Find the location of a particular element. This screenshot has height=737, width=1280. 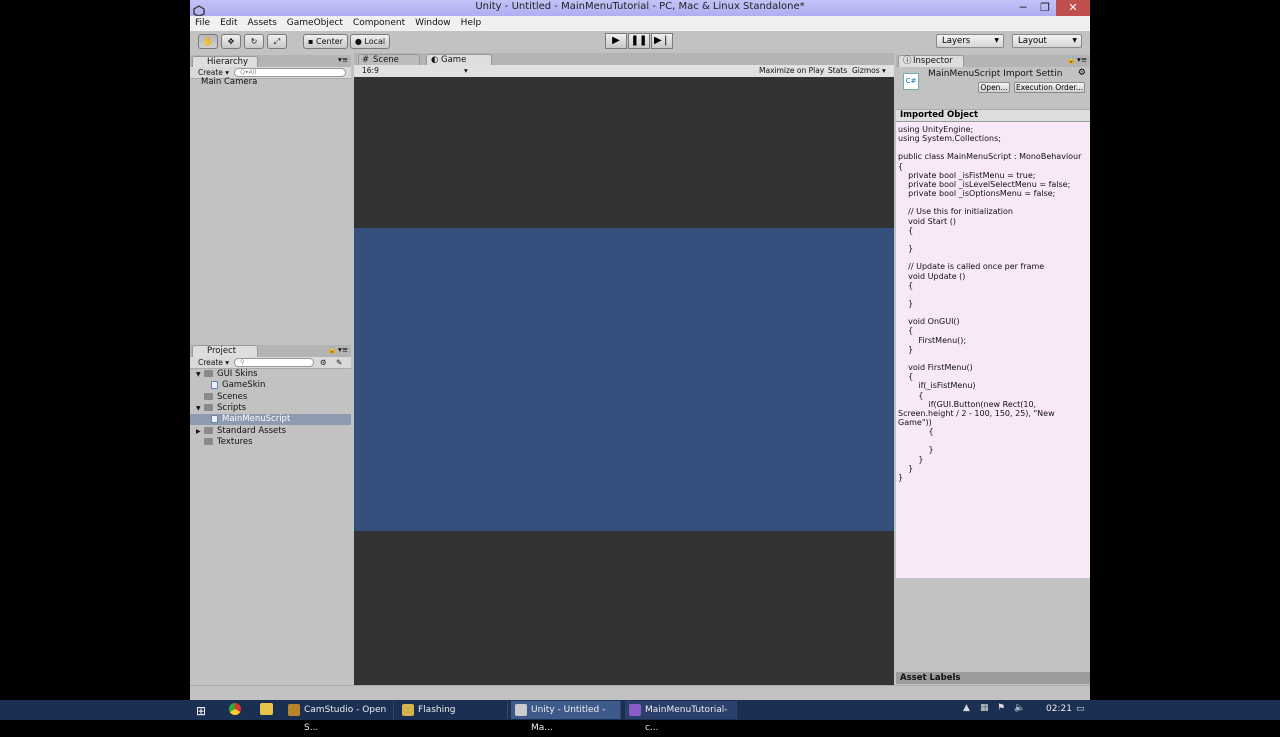

step-button: ▶❘ is located at coordinates (662, 41).